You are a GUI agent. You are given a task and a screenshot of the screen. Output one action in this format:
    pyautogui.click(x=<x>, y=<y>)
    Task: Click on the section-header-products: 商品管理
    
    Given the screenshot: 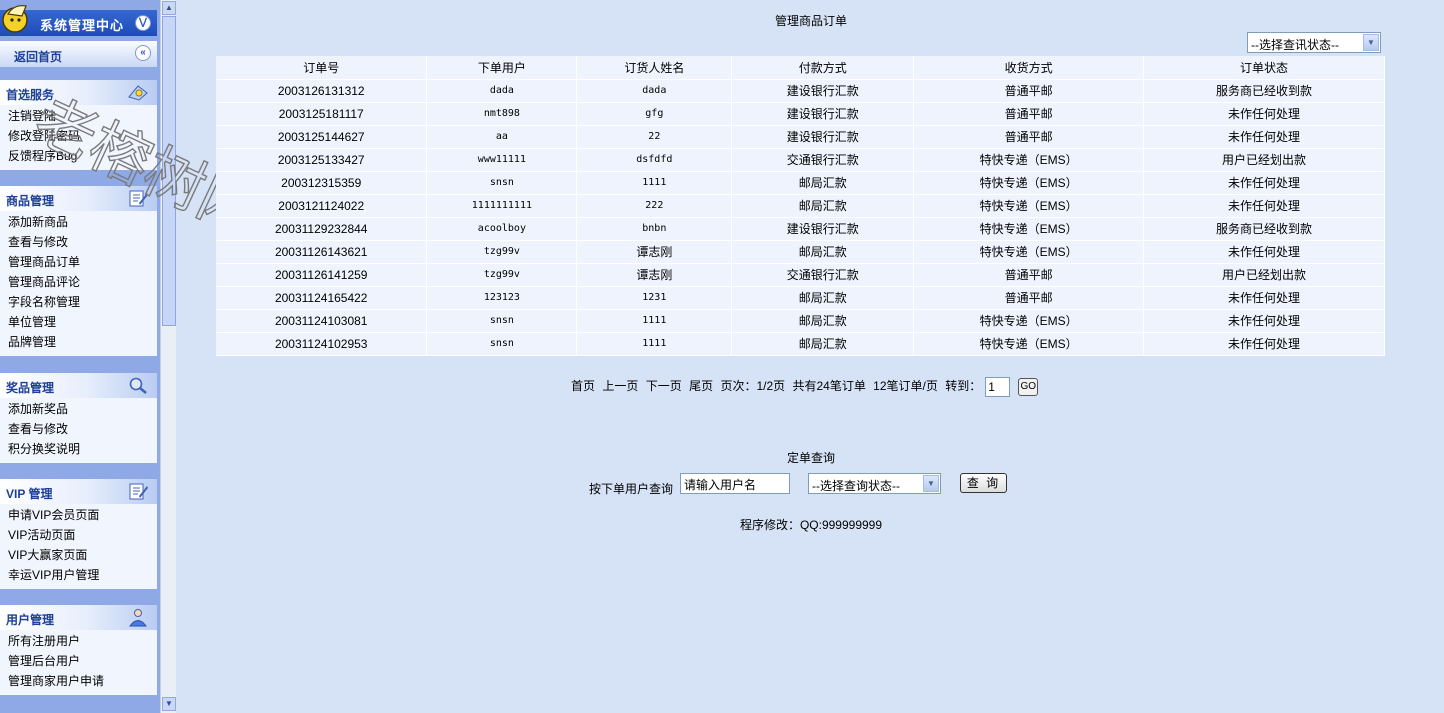 What is the action you would take?
    pyautogui.click(x=78, y=198)
    